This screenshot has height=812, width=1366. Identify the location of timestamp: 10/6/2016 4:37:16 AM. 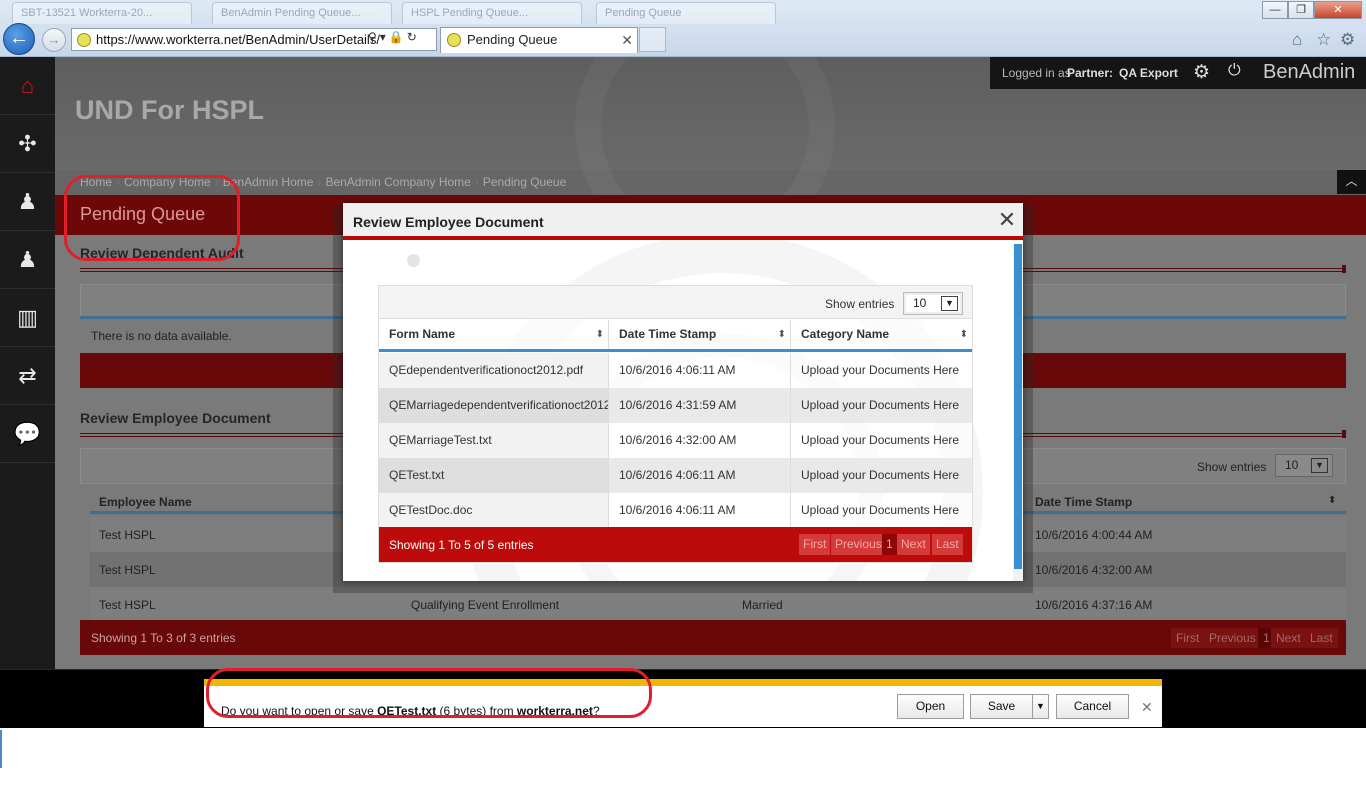
(1094, 605).